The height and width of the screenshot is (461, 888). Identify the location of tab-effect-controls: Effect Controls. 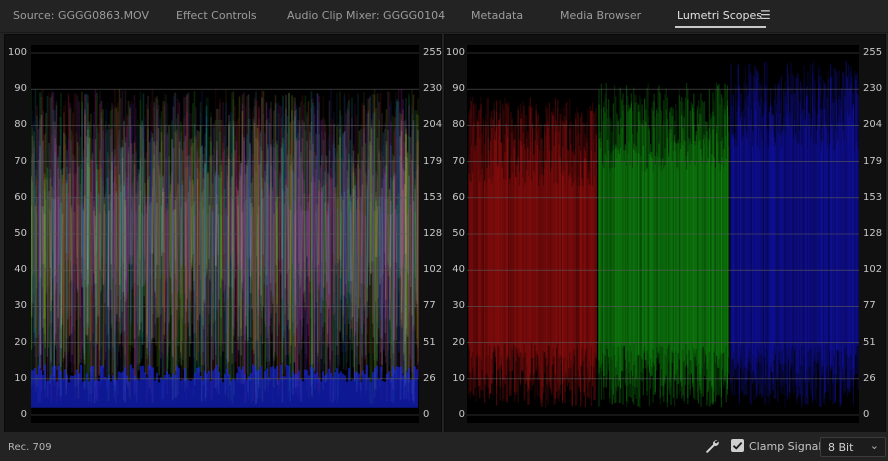
(216, 15).